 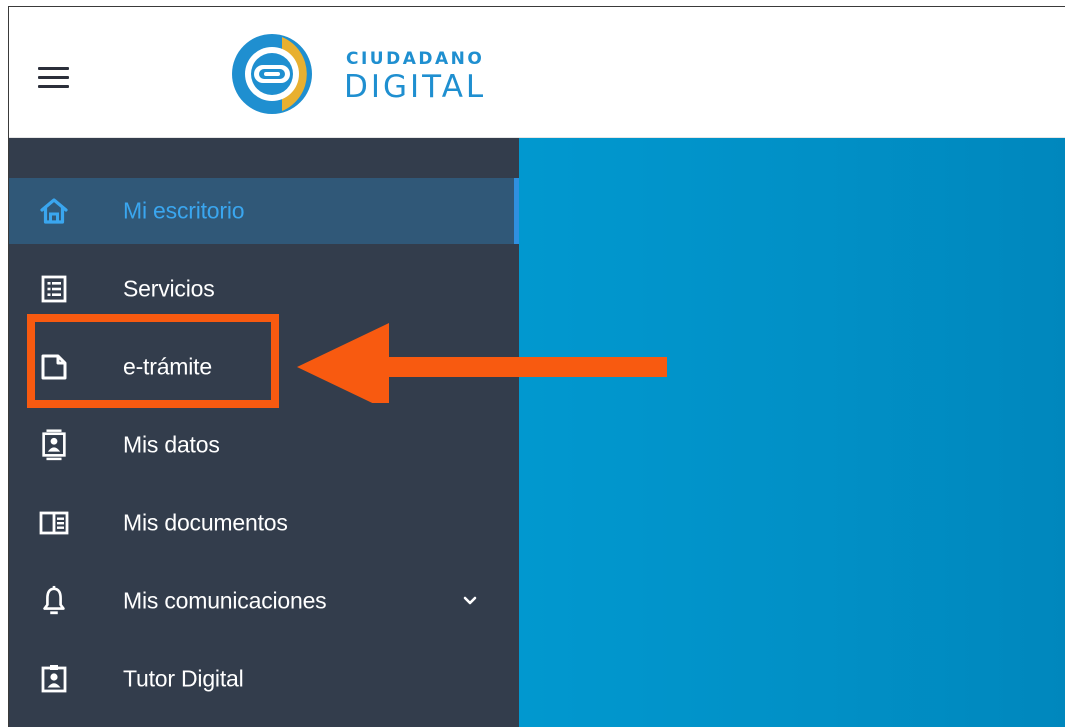 I want to click on badge-icon, so click(x=54, y=679).